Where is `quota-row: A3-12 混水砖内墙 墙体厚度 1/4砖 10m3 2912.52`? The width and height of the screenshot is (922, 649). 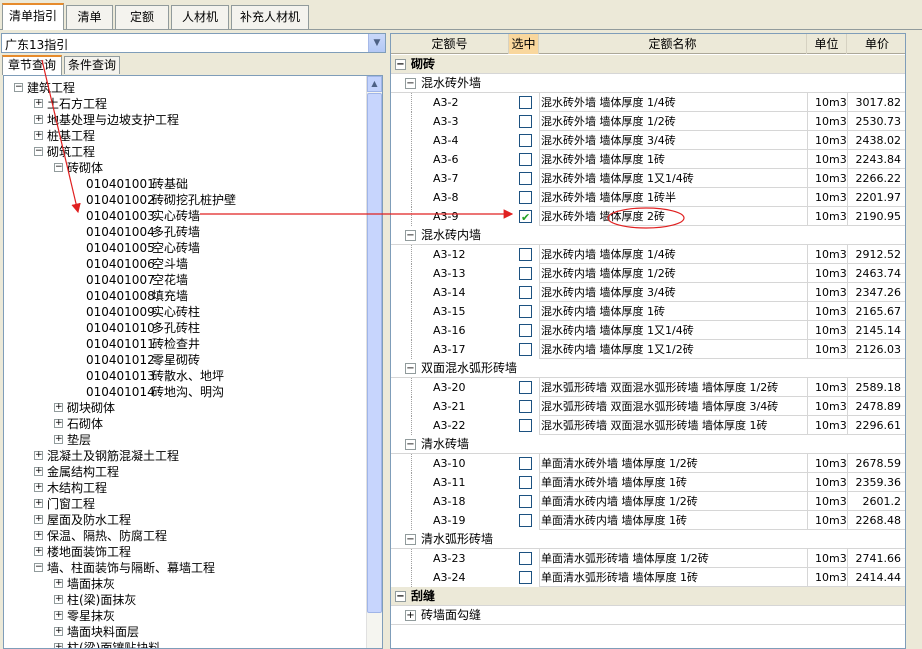 quota-row: A3-12 混水砖内墙 墙体厚度 1/4砖 10m3 2912.52 is located at coordinates (648, 254).